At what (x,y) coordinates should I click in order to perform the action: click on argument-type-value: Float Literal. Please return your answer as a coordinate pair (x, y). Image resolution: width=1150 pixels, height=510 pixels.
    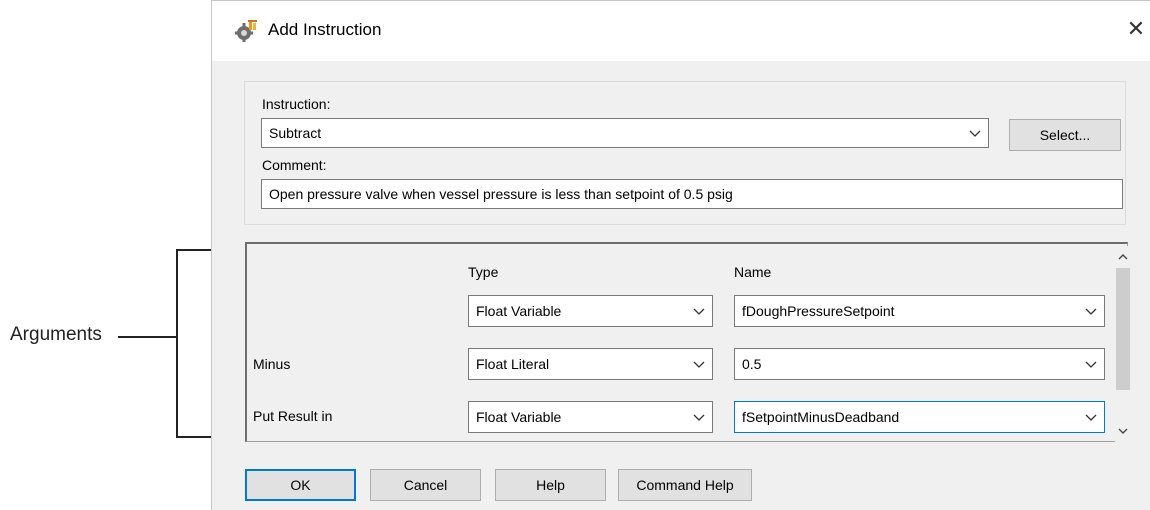
    Looking at the image, I should click on (513, 364).